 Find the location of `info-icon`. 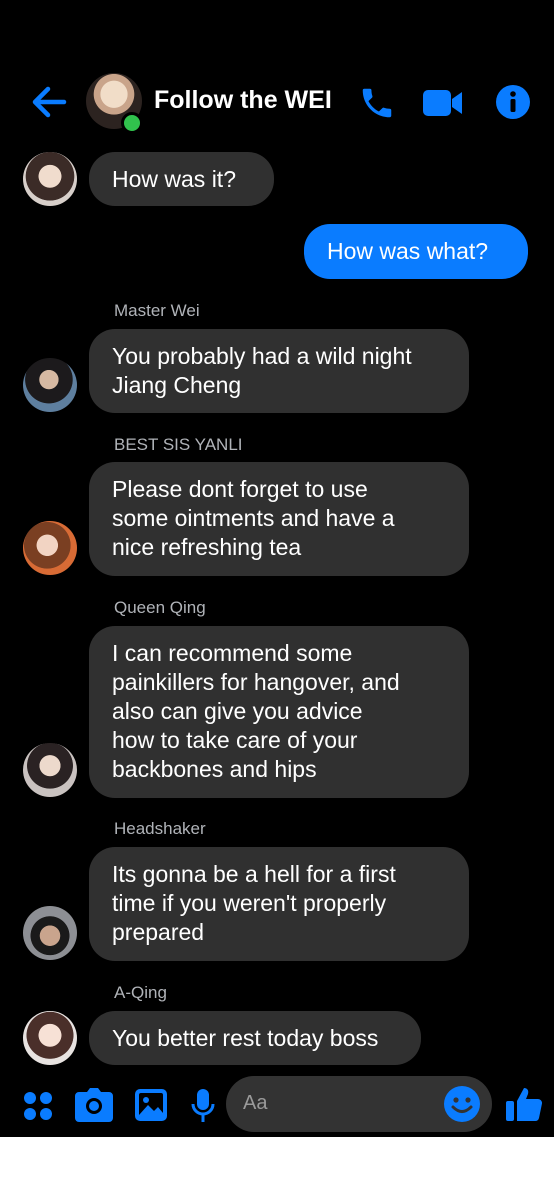

info-icon is located at coordinates (513, 104).